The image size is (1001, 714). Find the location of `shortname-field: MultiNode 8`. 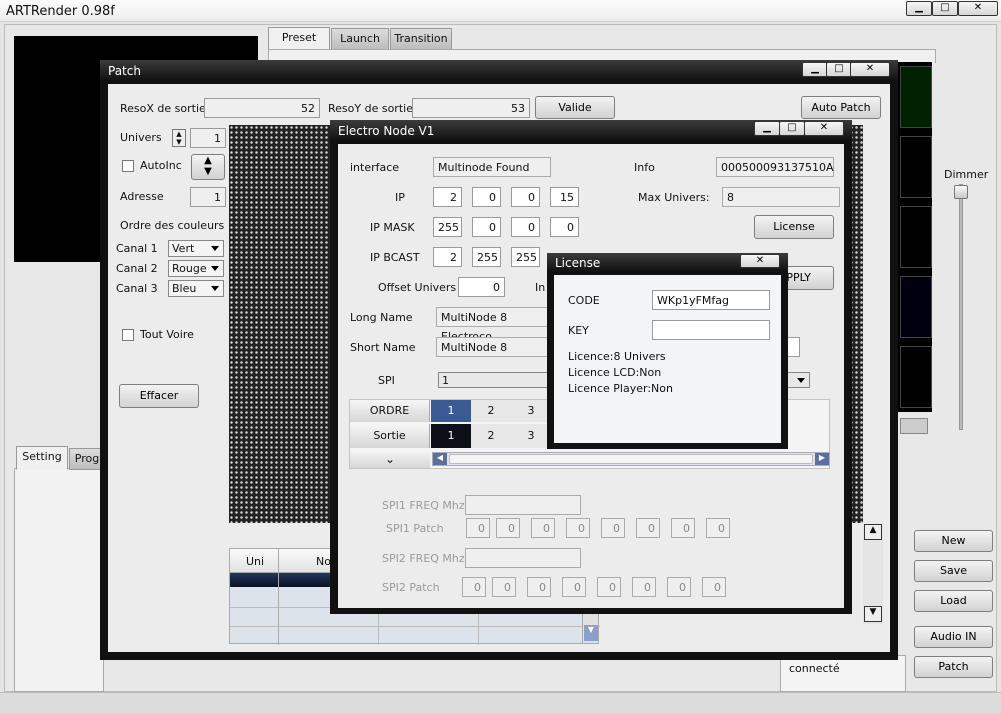

shortname-field: MultiNode 8 is located at coordinates (495, 347).